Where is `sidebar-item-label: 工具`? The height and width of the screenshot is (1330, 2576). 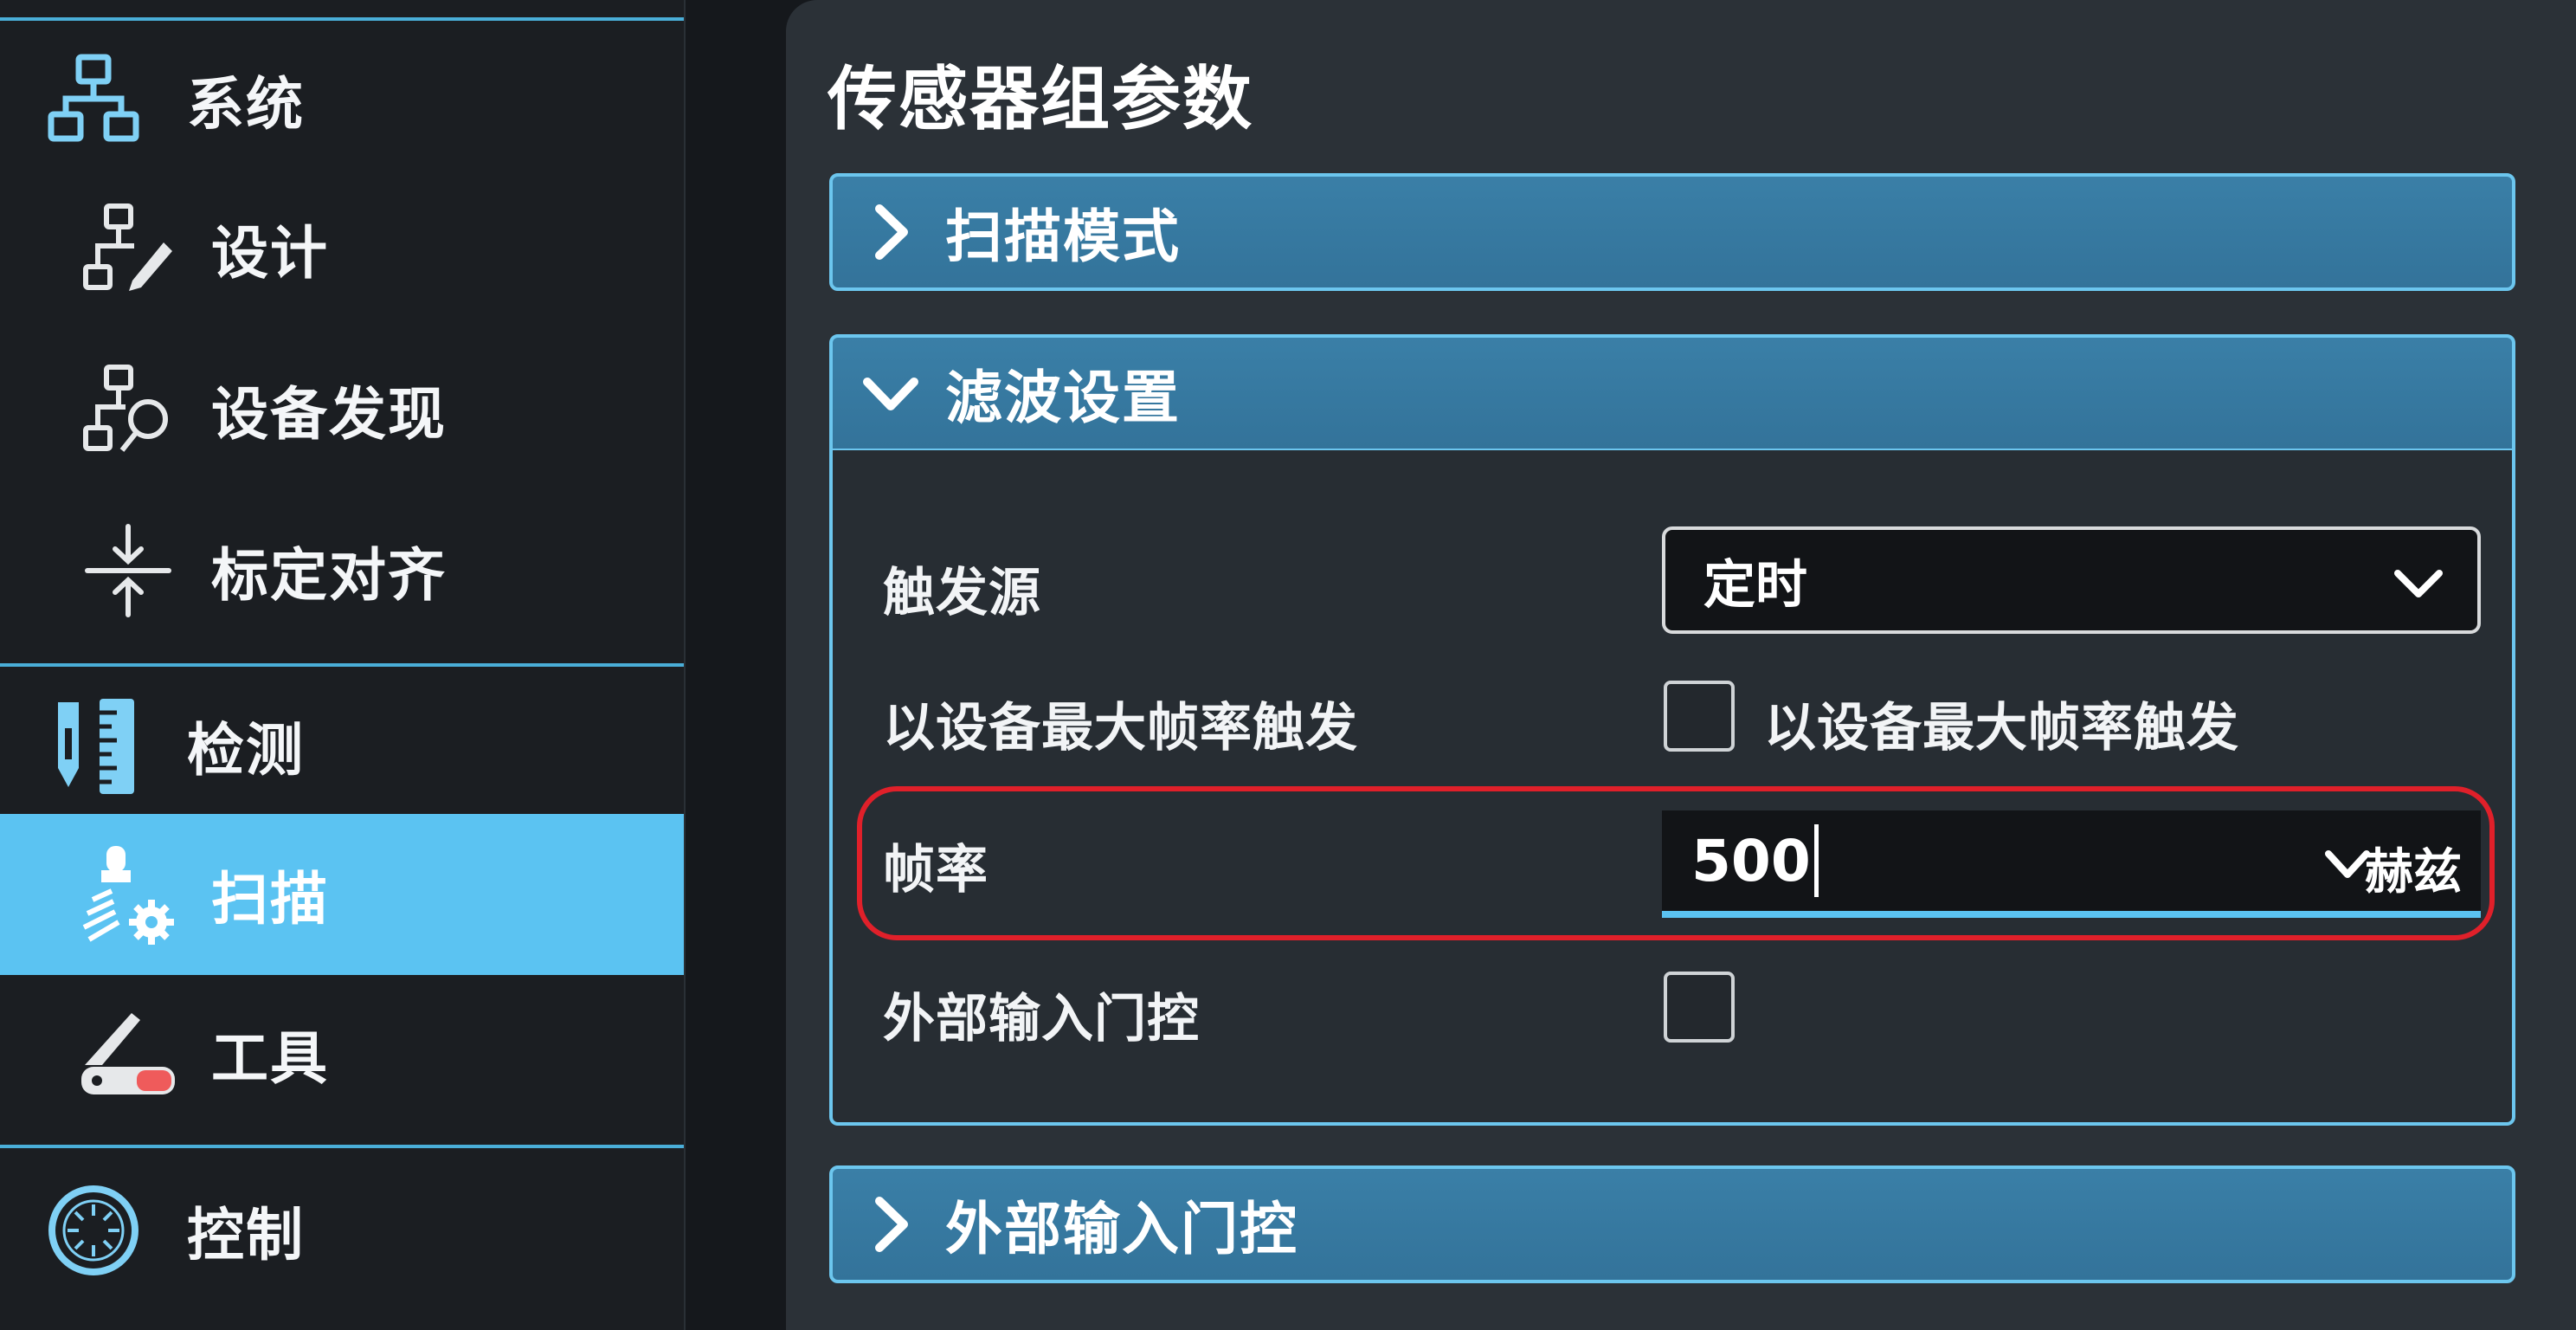 sidebar-item-label: 工具 is located at coordinates (270, 1058).